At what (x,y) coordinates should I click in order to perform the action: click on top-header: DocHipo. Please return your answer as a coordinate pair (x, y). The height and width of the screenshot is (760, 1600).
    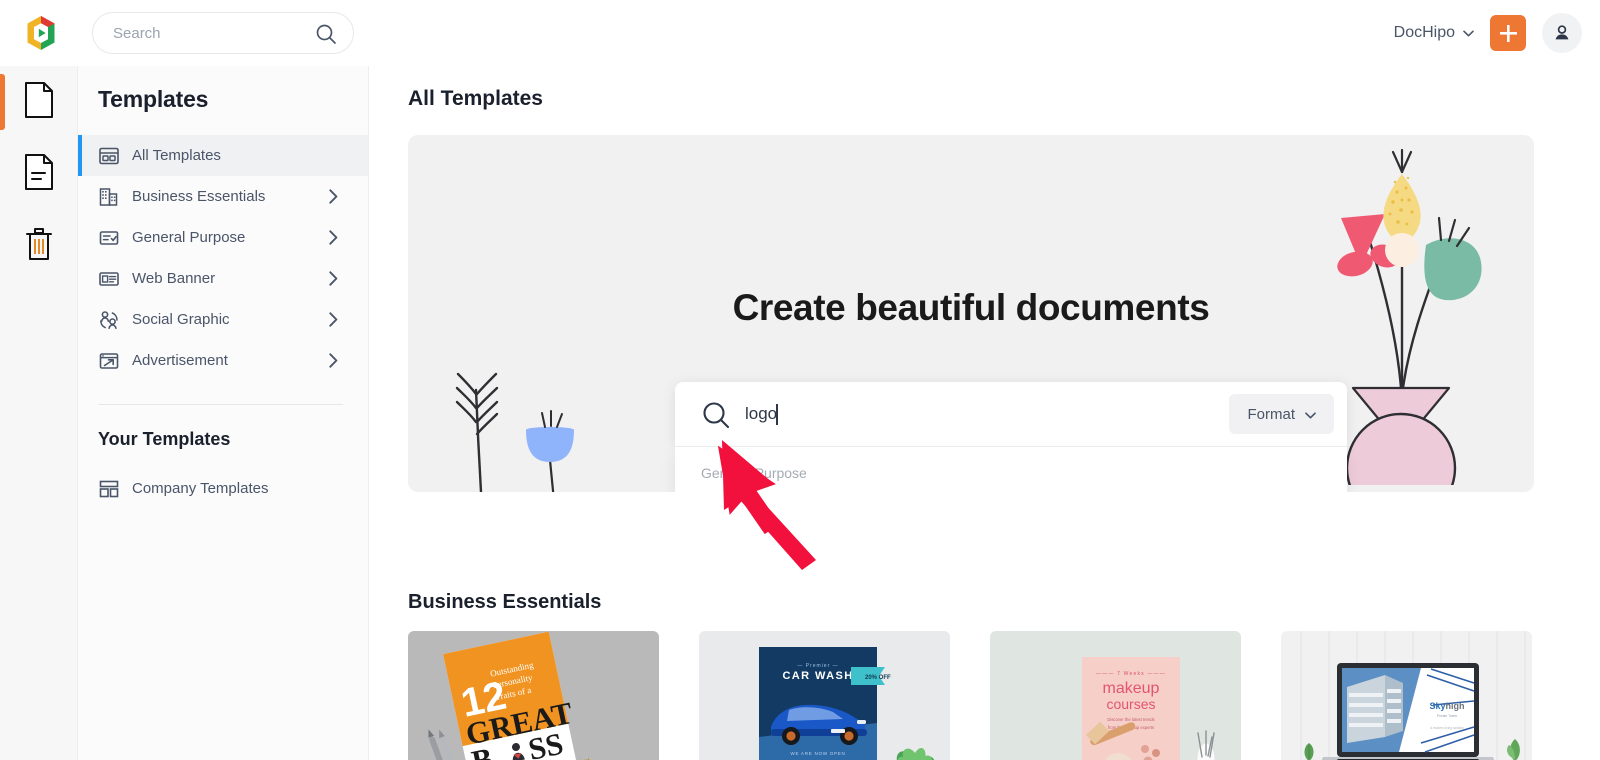
    Looking at the image, I should click on (800, 33).